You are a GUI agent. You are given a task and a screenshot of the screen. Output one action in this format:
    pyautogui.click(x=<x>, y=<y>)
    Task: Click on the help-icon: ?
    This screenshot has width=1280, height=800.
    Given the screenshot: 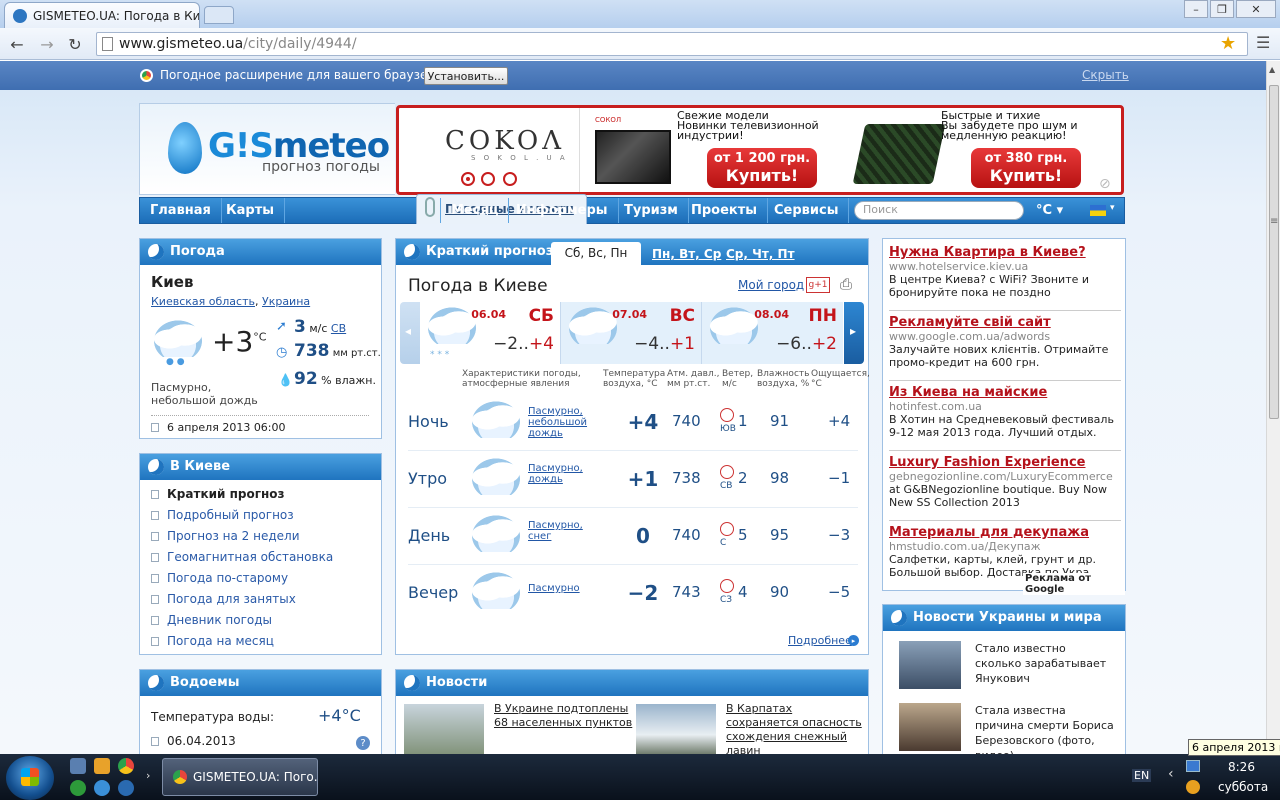 What is the action you would take?
    pyautogui.click(x=363, y=743)
    